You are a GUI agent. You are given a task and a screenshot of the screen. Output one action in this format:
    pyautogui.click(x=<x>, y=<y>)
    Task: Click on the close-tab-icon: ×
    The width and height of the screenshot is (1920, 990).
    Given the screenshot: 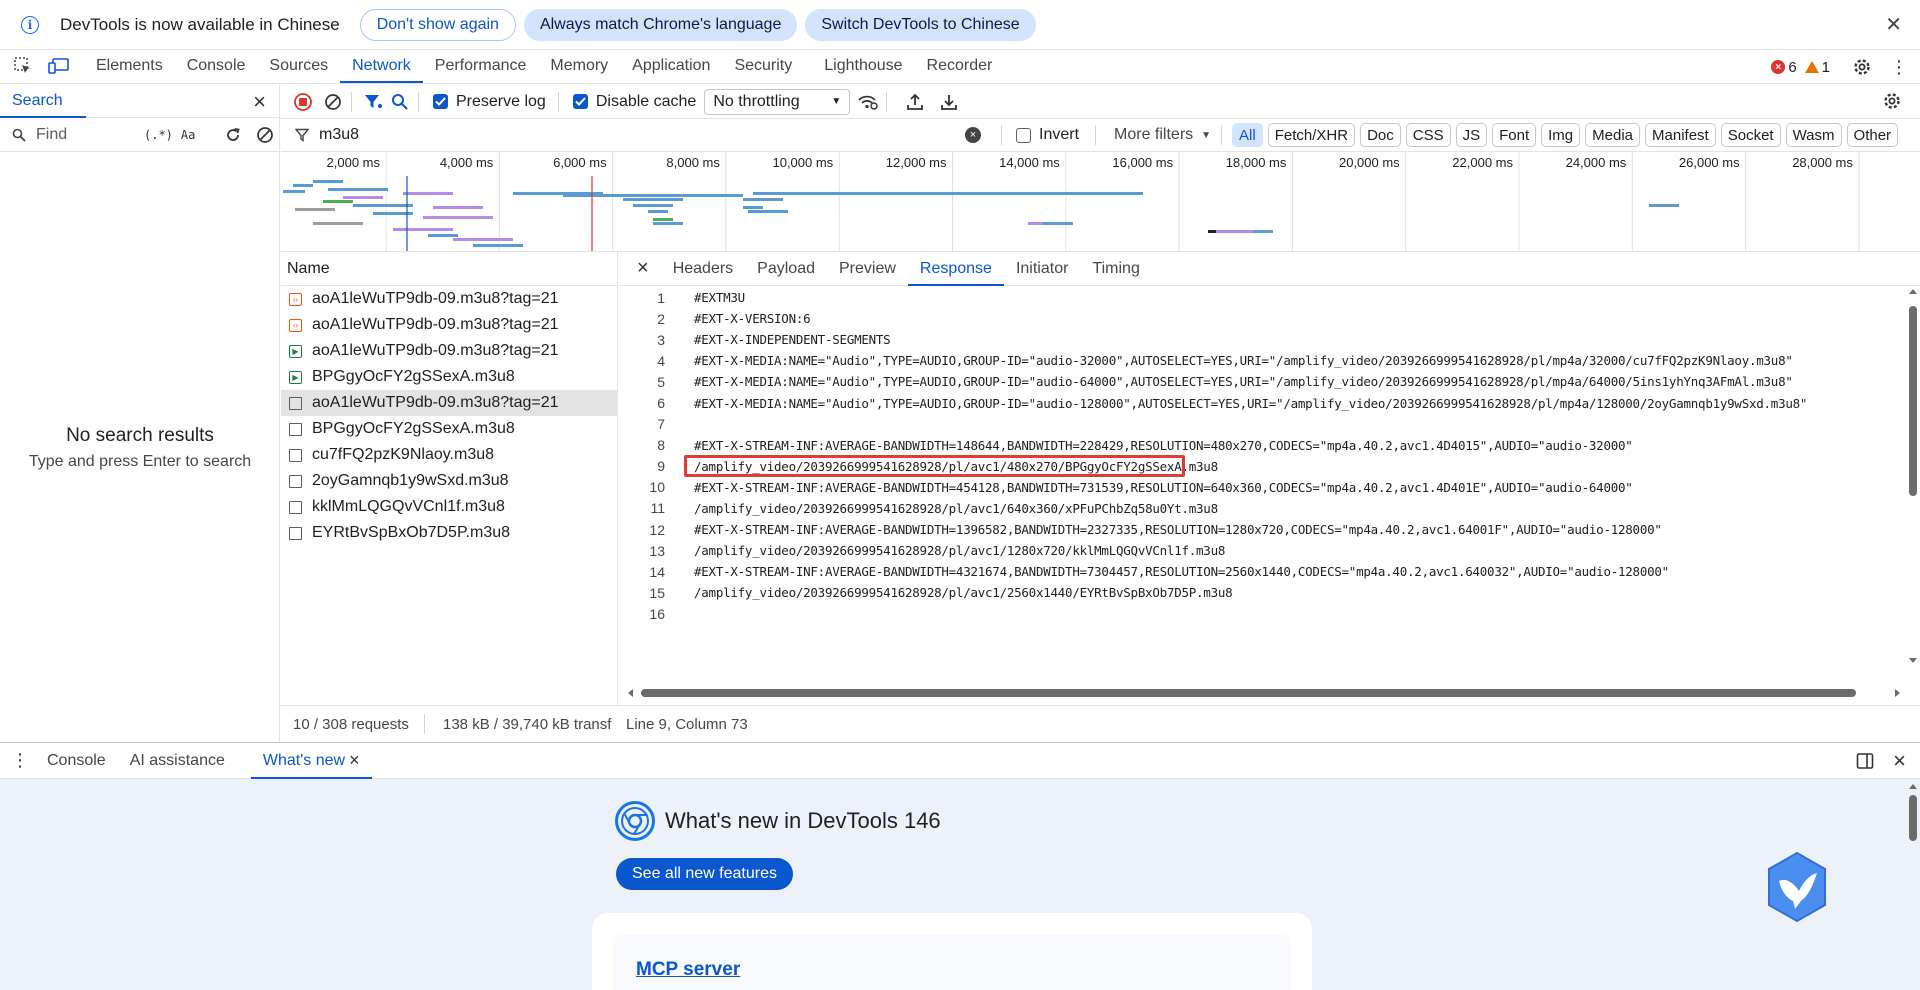 What is the action you would take?
    pyautogui.click(x=354, y=760)
    